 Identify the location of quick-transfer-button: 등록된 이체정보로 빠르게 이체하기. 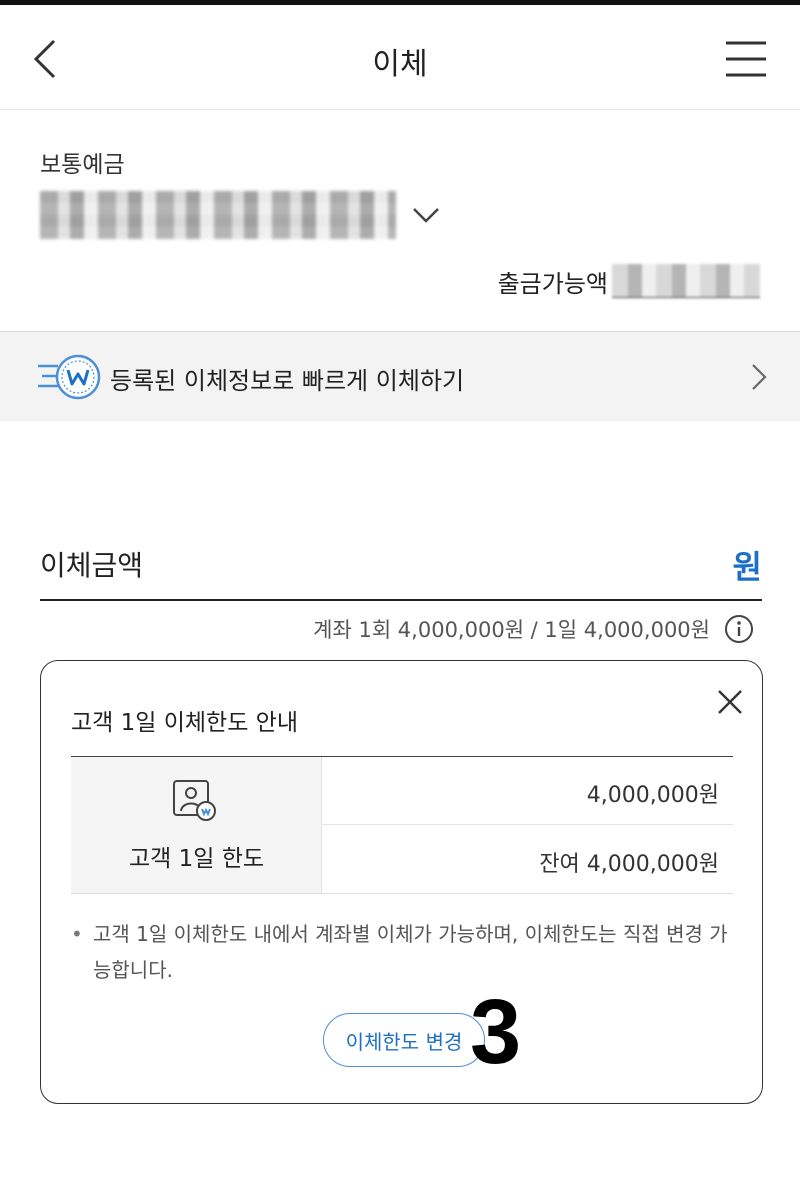
(400, 376).